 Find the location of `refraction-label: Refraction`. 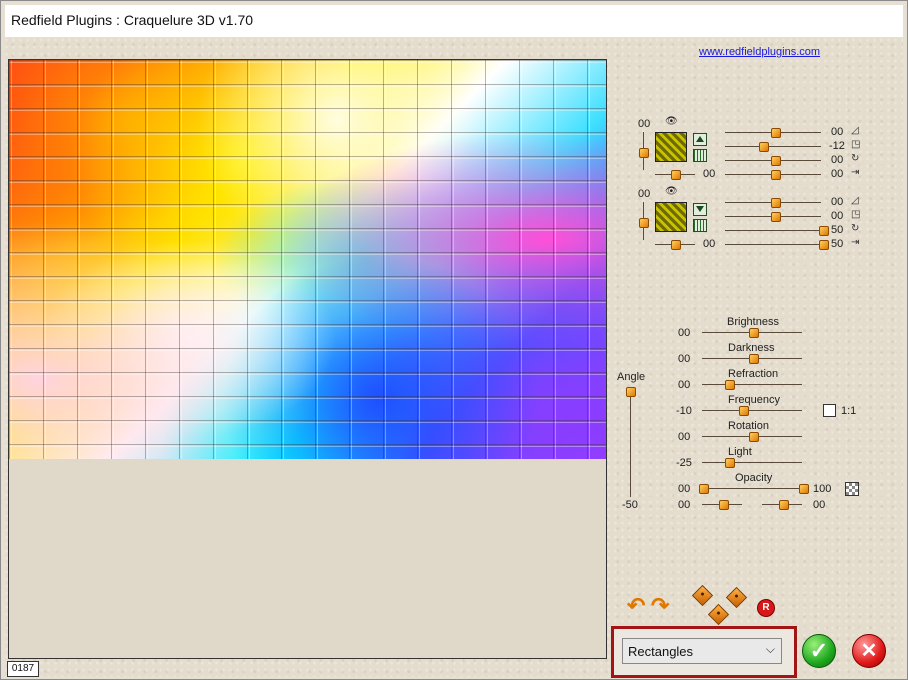

refraction-label: Refraction is located at coordinates (753, 374).